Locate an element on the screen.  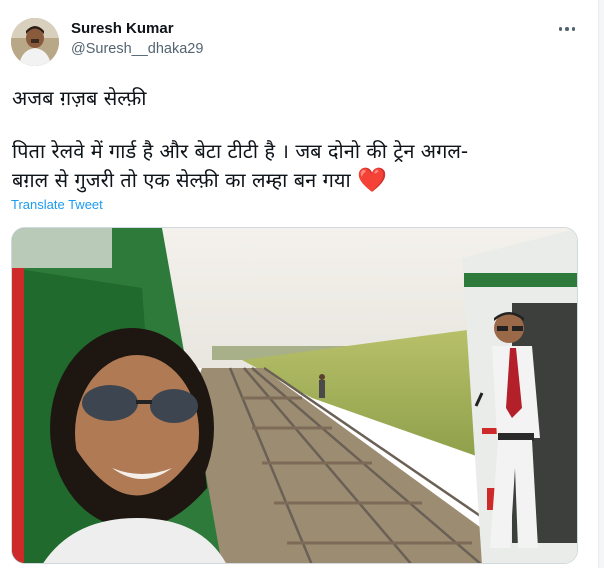
user-avatar-icon is located at coordinates (35, 42).